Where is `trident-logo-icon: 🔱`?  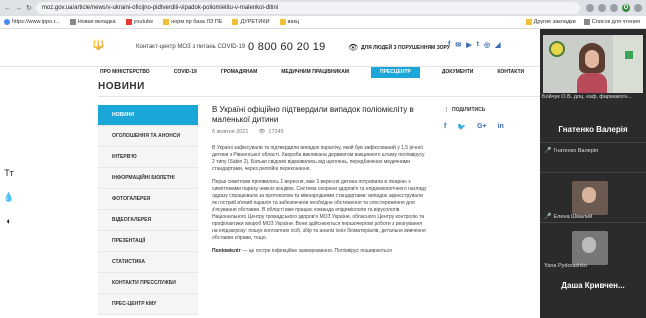
trident-logo-icon: 🔱 is located at coordinates (98, 45).